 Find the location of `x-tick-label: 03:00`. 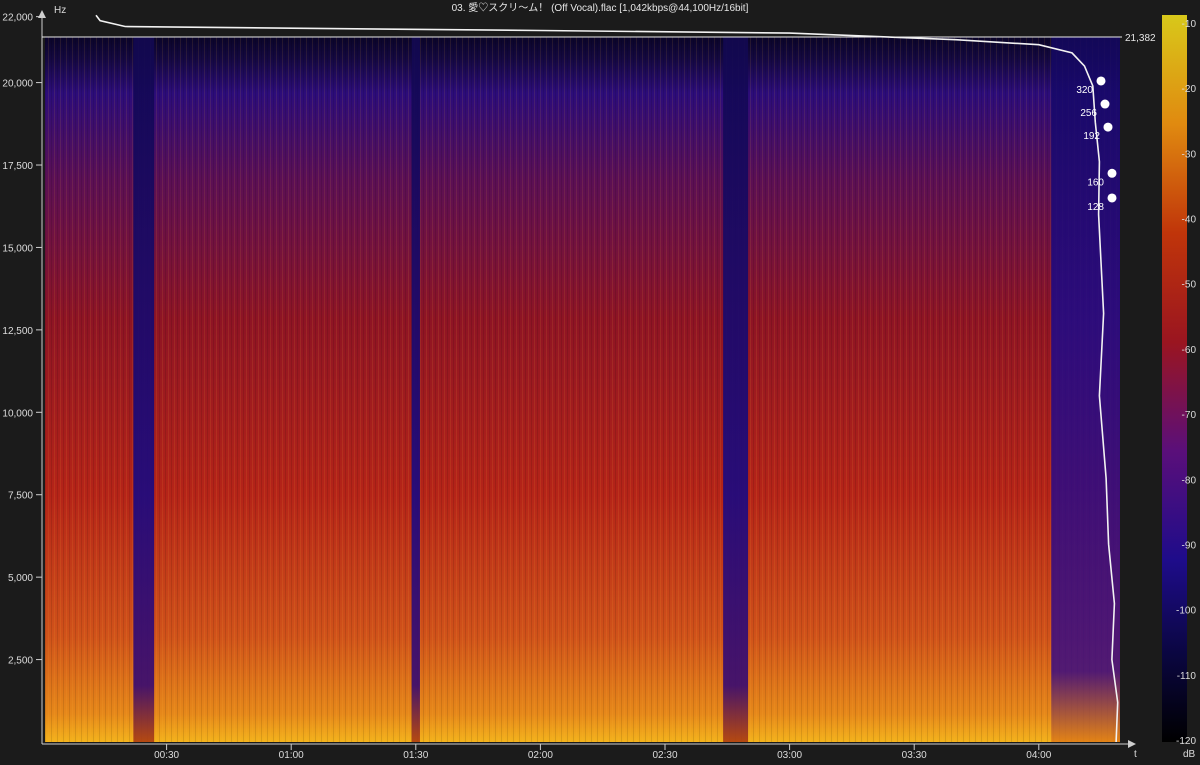

x-tick-label: 03:00 is located at coordinates (789, 755).